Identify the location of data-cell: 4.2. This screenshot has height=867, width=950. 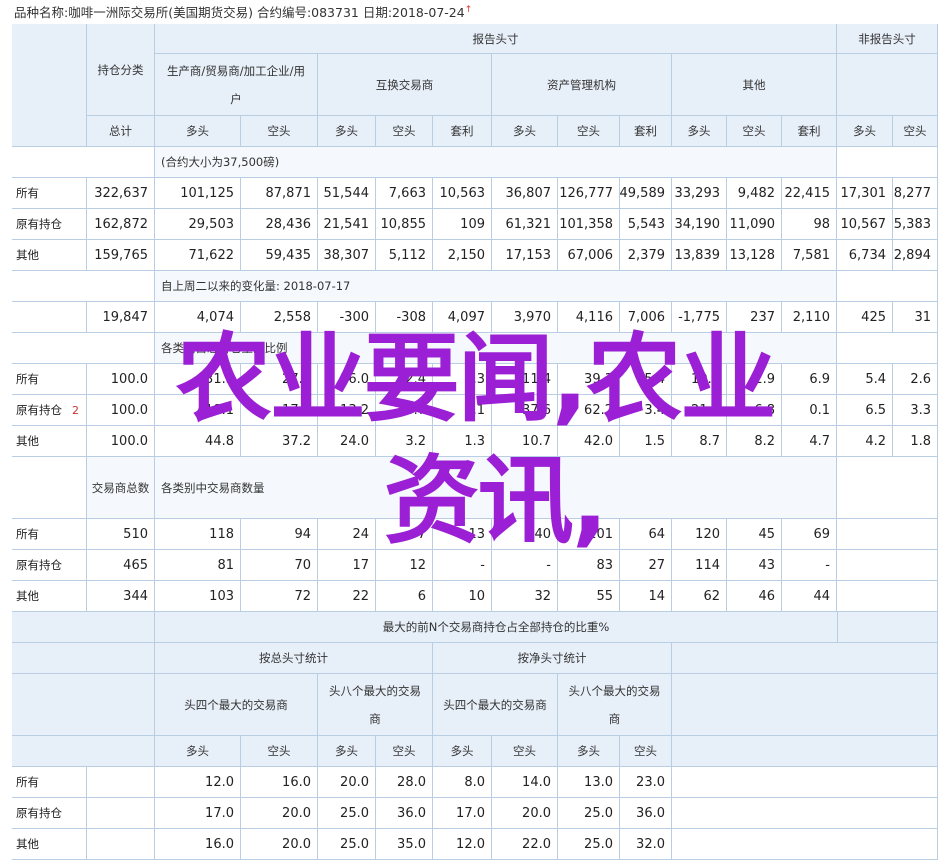
(865, 441).